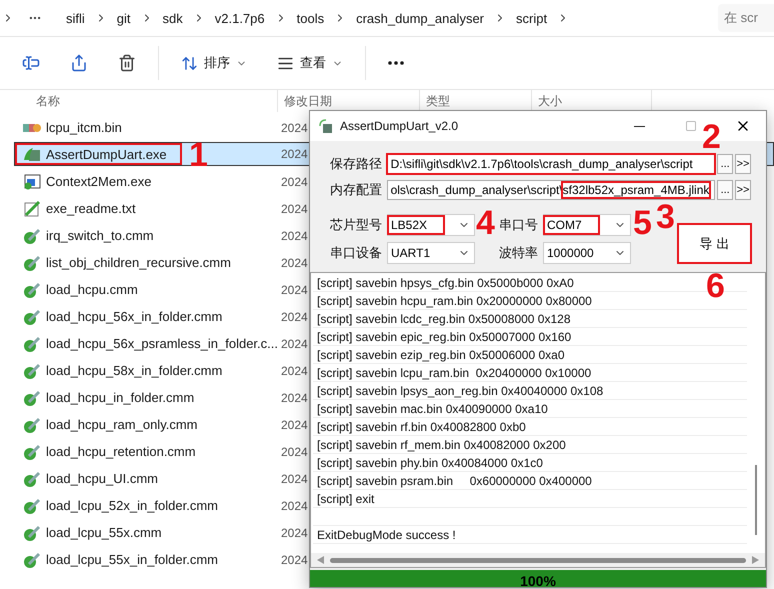  What do you see at coordinates (530, 373) in the screenshot?
I see `log-line: [script] savebin lcpu_ram.bin 0x20400000 0x10000` at bounding box center [530, 373].